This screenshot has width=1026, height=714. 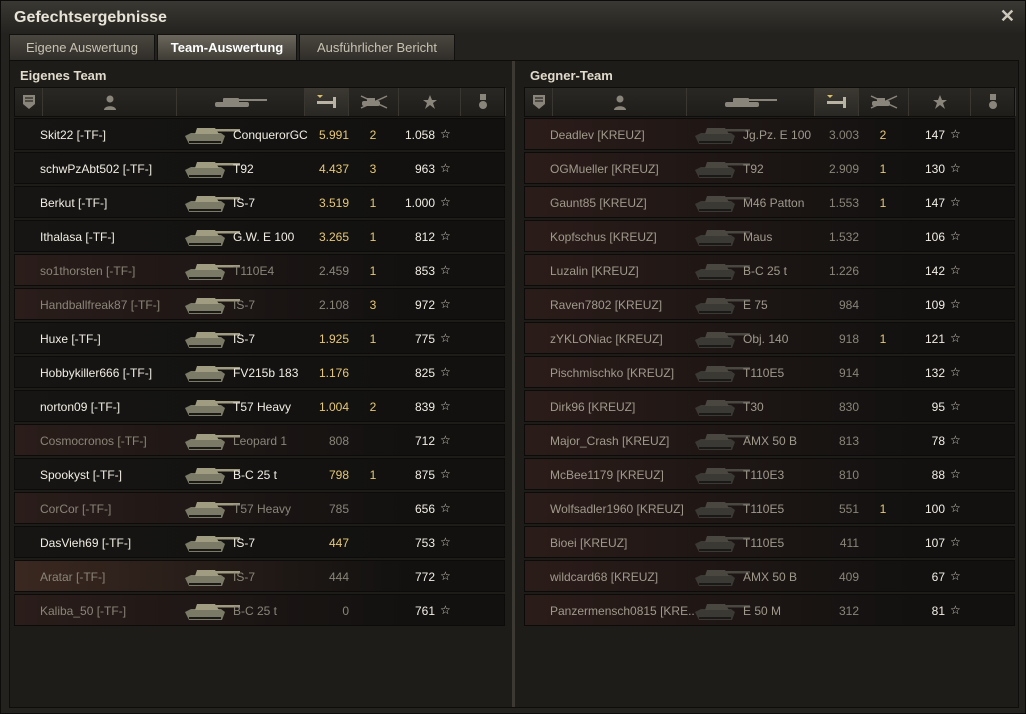 What do you see at coordinates (82, 47) in the screenshot?
I see `tab-eigene-auswertung: Eigene Auswertung` at bounding box center [82, 47].